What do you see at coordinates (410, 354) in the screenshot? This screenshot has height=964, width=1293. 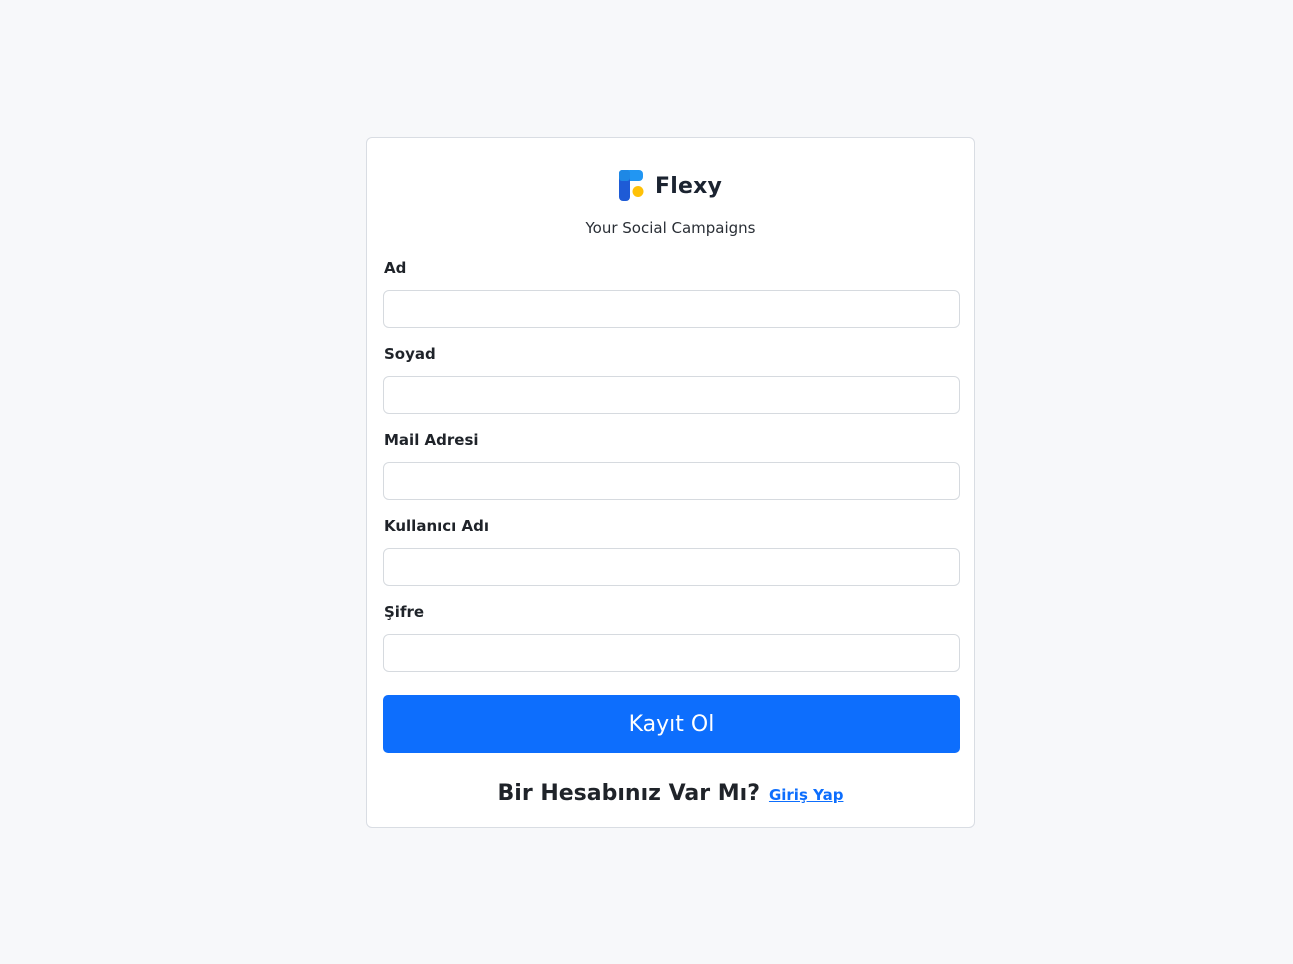 I see `last-name-label: Soyad` at bounding box center [410, 354].